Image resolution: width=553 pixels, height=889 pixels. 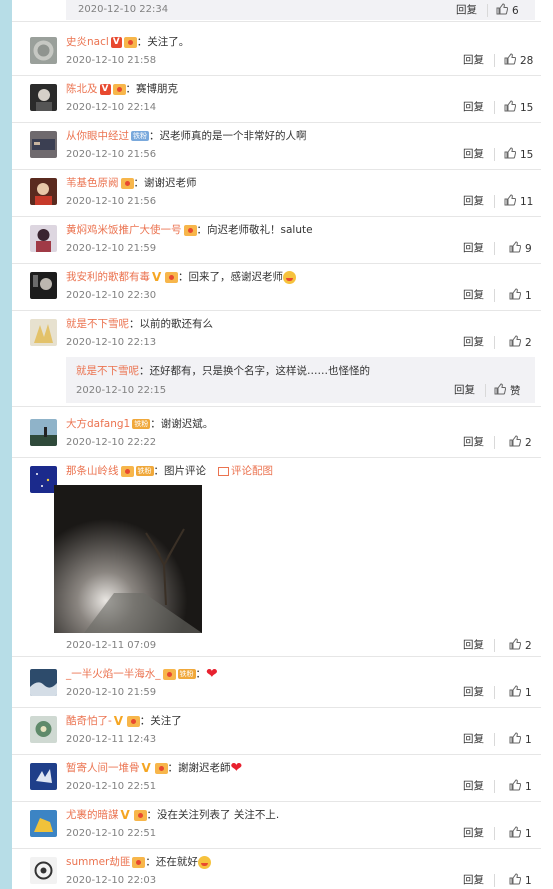 I want to click on comment-item: 陈北及 V ：赛博朋克 2020-12-10 22:14 回复 15, so click(x=276, y=100).